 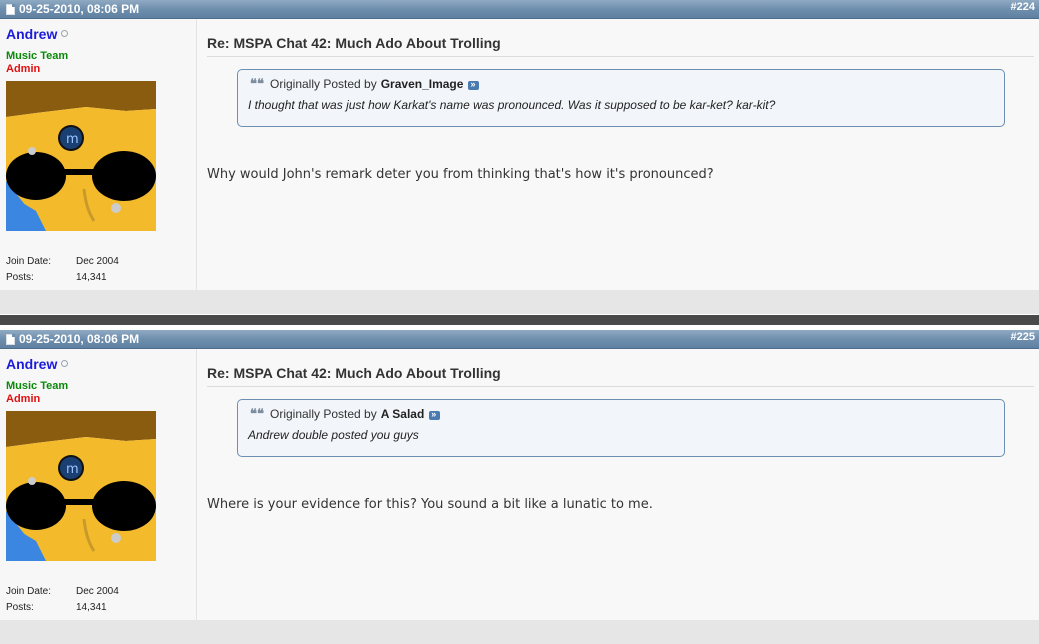 What do you see at coordinates (333, 435) in the screenshot?
I see `quote-text: Andrew double posted you guys` at bounding box center [333, 435].